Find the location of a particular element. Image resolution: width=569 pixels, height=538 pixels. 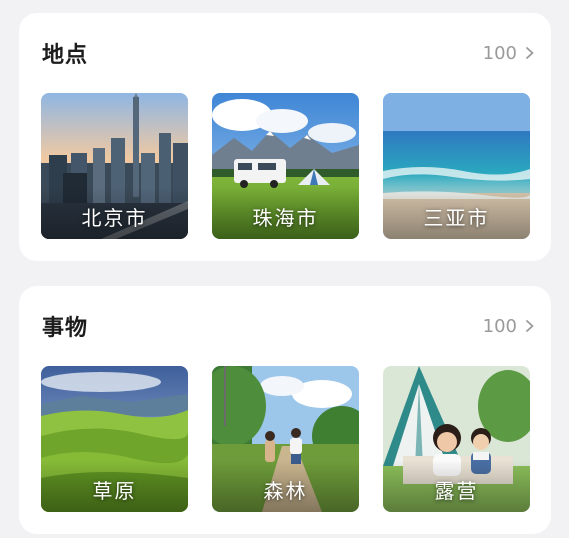

place-tile-sanya: 三亚市 is located at coordinates (456, 166).